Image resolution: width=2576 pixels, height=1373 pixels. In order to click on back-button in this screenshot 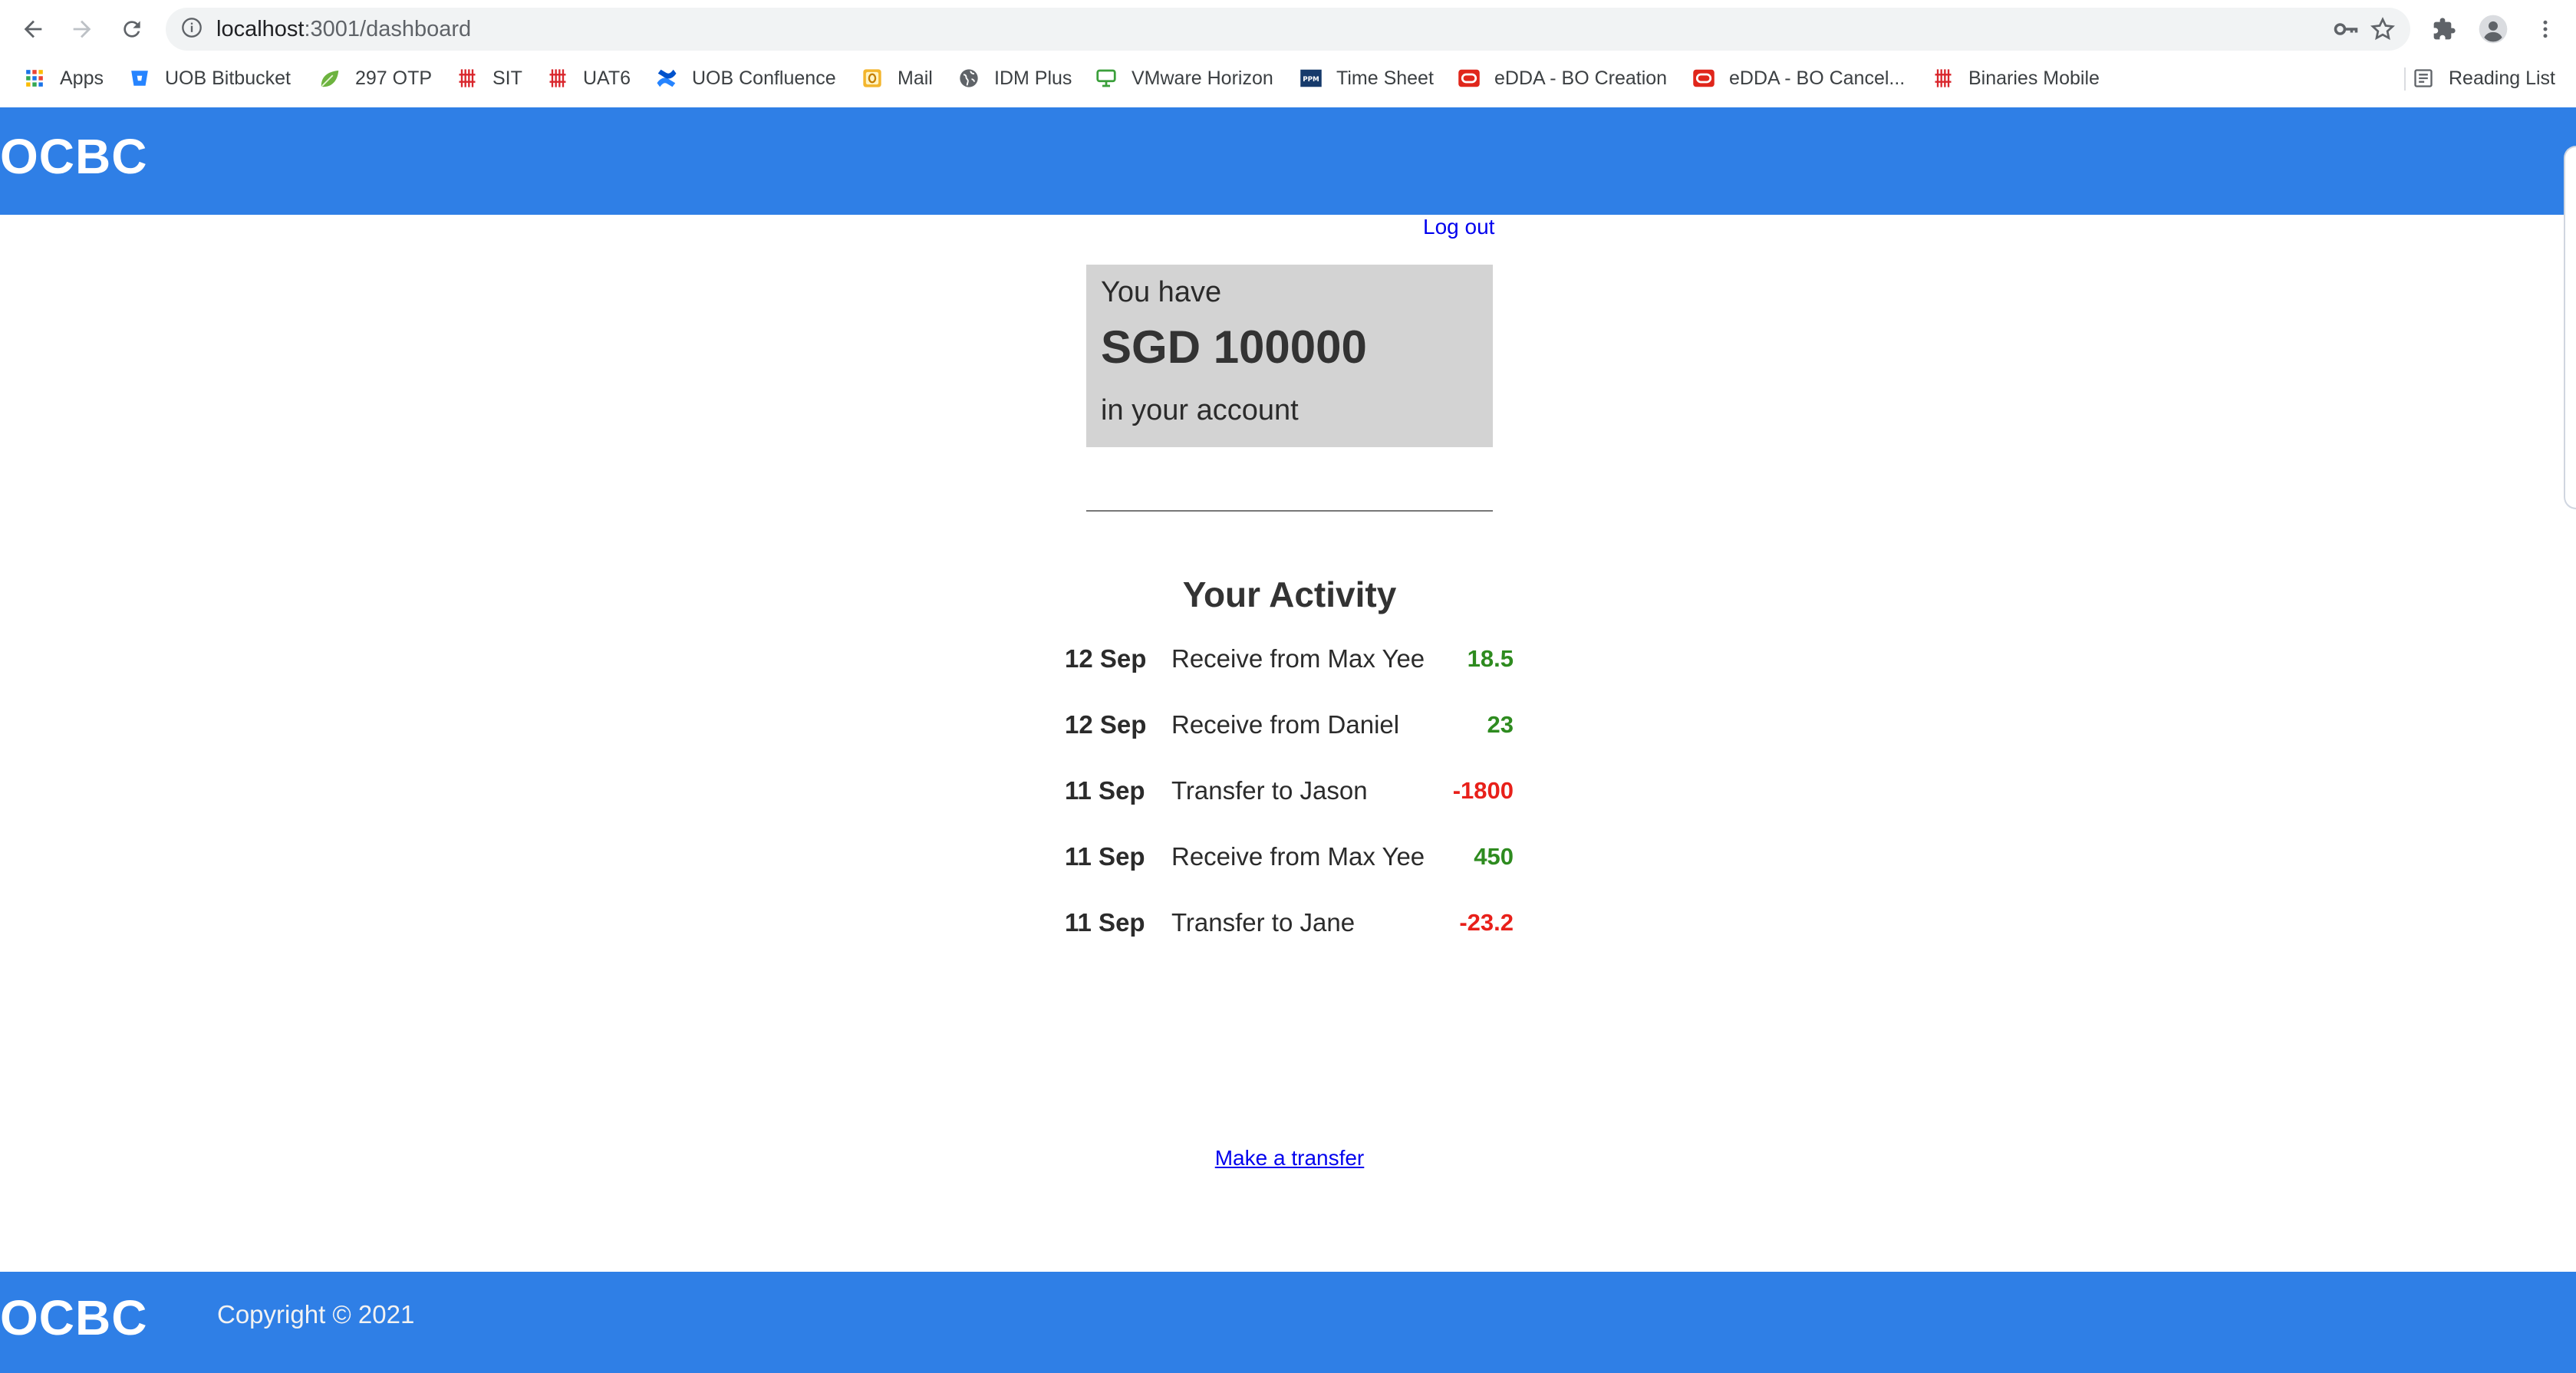, I will do `click(33, 29)`.